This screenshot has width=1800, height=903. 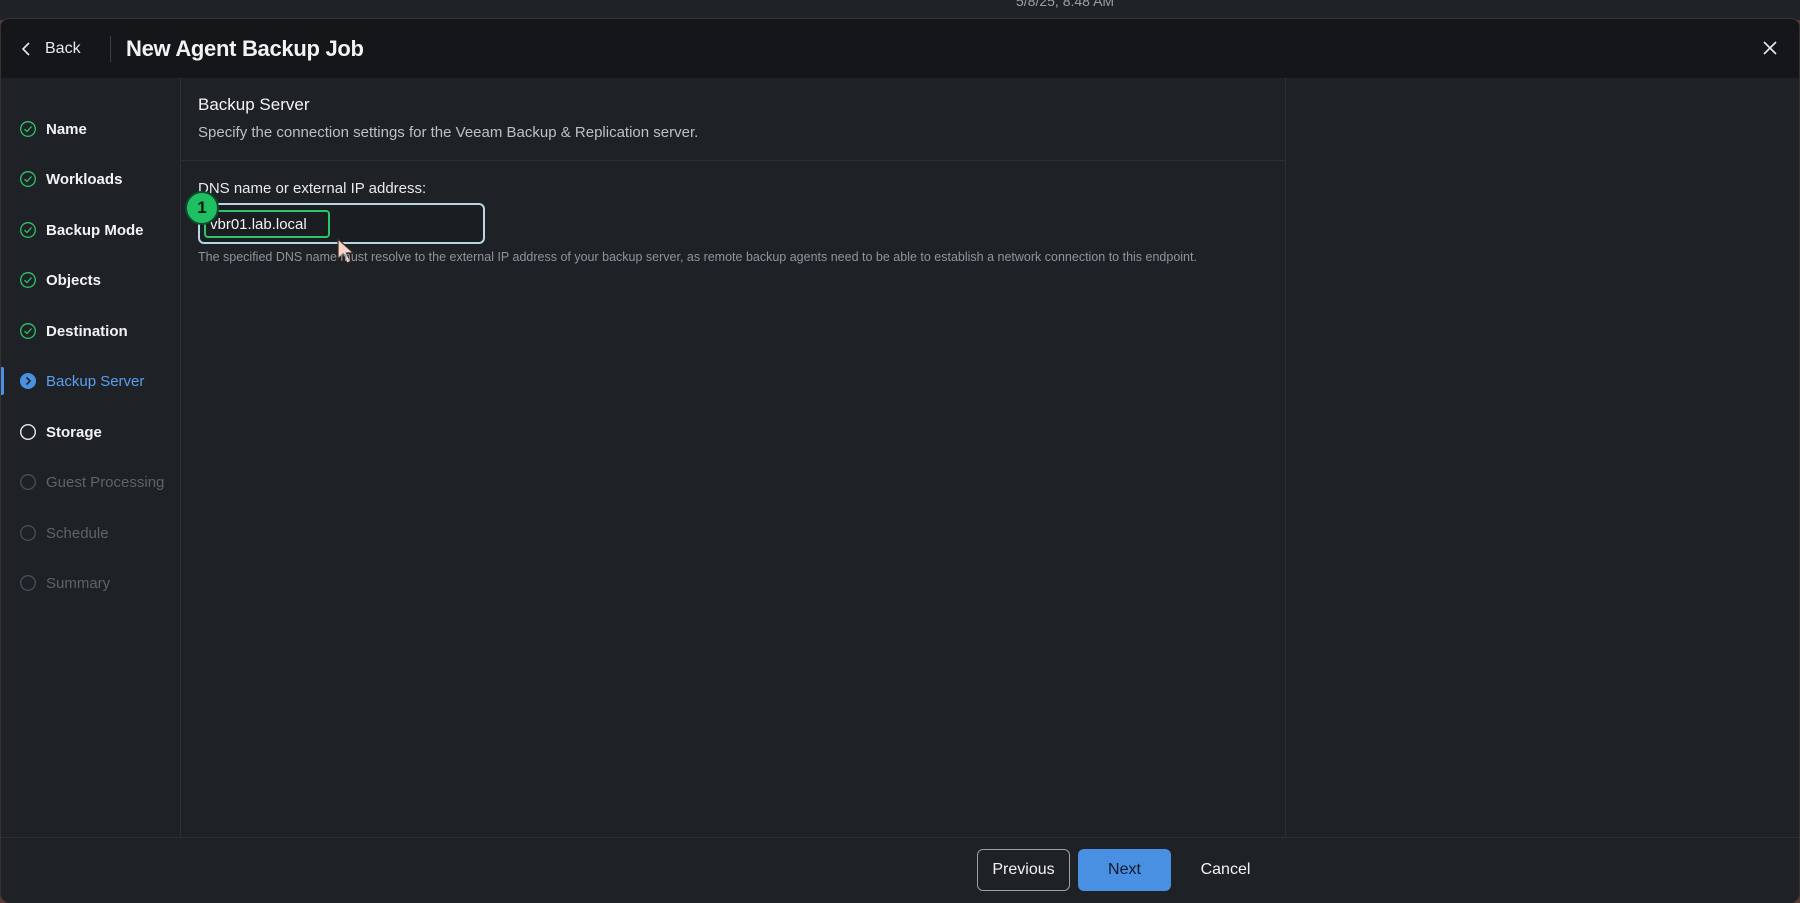 What do you see at coordinates (254, 104) in the screenshot?
I see `section-title: Backup Server` at bounding box center [254, 104].